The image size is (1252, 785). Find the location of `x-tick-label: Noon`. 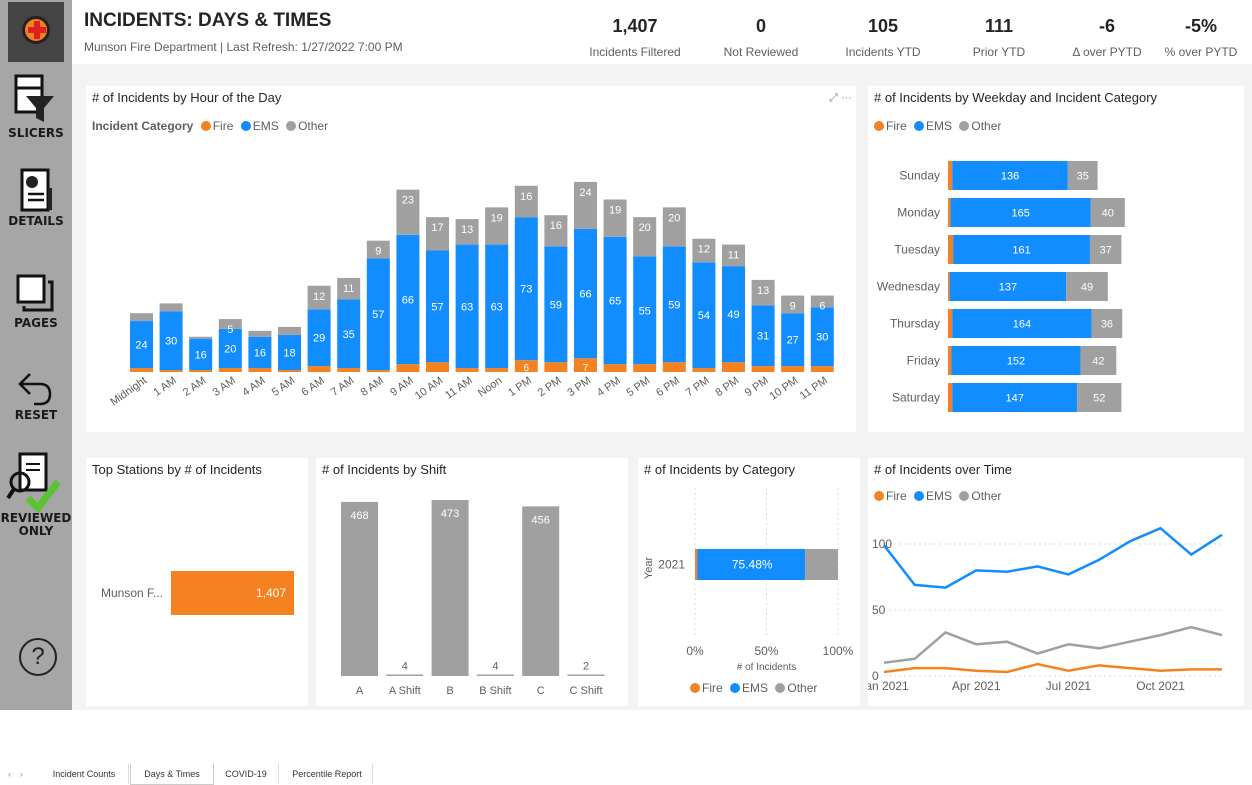

x-tick-label: Noon is located at coordinates (490, 387).